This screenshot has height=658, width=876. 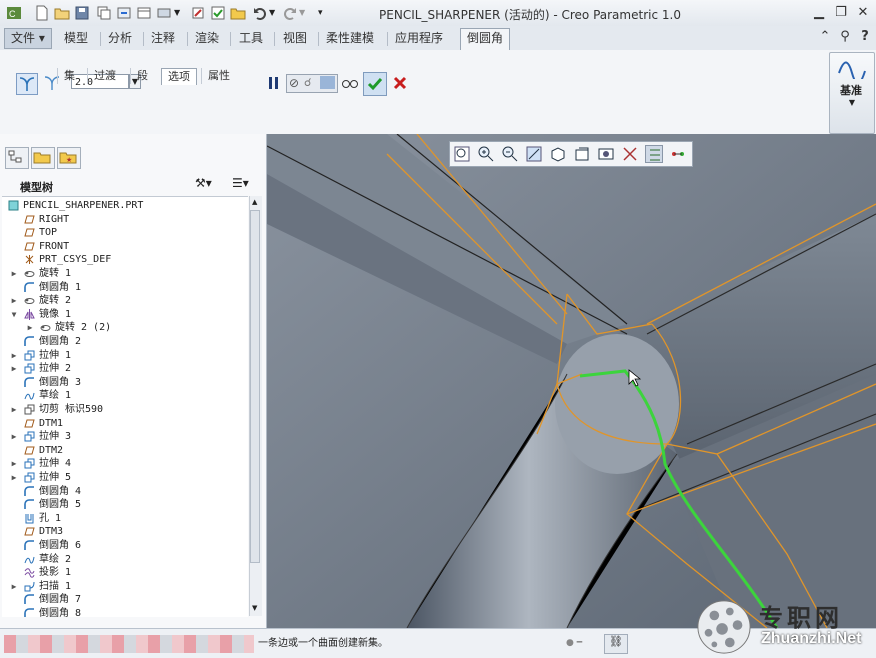 I want to click on tree-item: ▶ 旋转 2 (2), so click(x=125, y=327).